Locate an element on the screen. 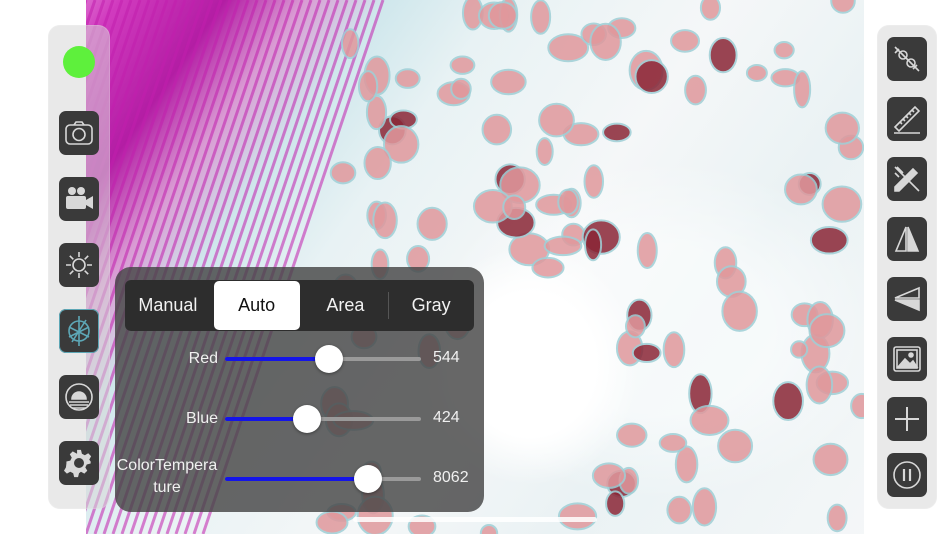  annotate-button is located at coordinates (907, 179).